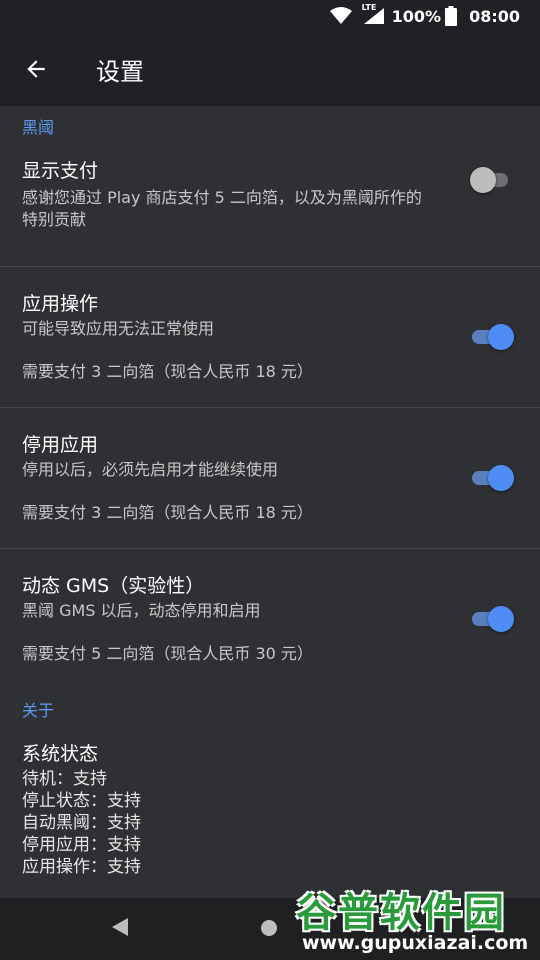 This screenshot has height=960, width=540. Describe the element at coordinates (60, 171) in the screenshot. I see `pref-title: 显示支付` at that location.